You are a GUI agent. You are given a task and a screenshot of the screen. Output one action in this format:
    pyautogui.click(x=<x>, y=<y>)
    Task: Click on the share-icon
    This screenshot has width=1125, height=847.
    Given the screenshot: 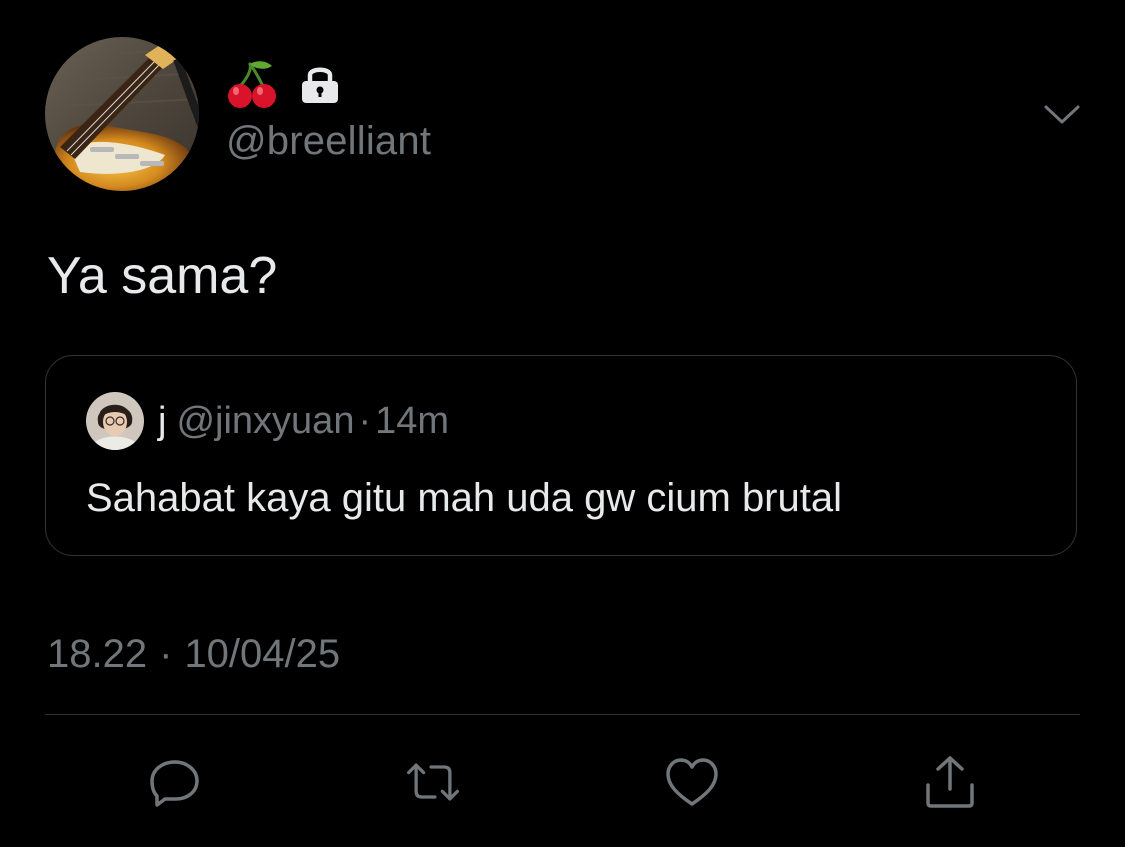 What is the action you would take?
    pyautogui.click(x=950, y=782)
    